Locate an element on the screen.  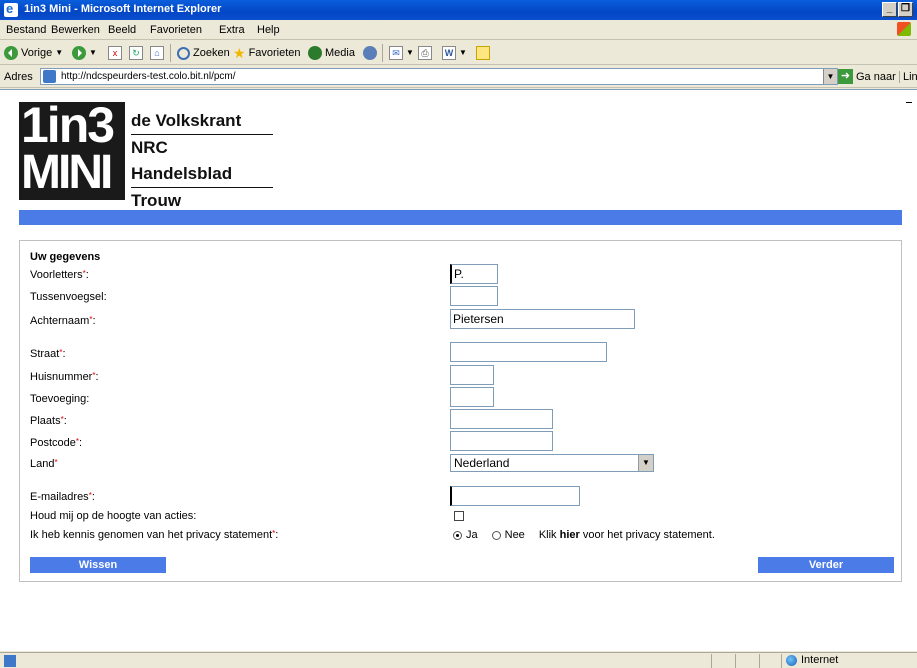
media-button: Media is located at coordinates (331, 53).